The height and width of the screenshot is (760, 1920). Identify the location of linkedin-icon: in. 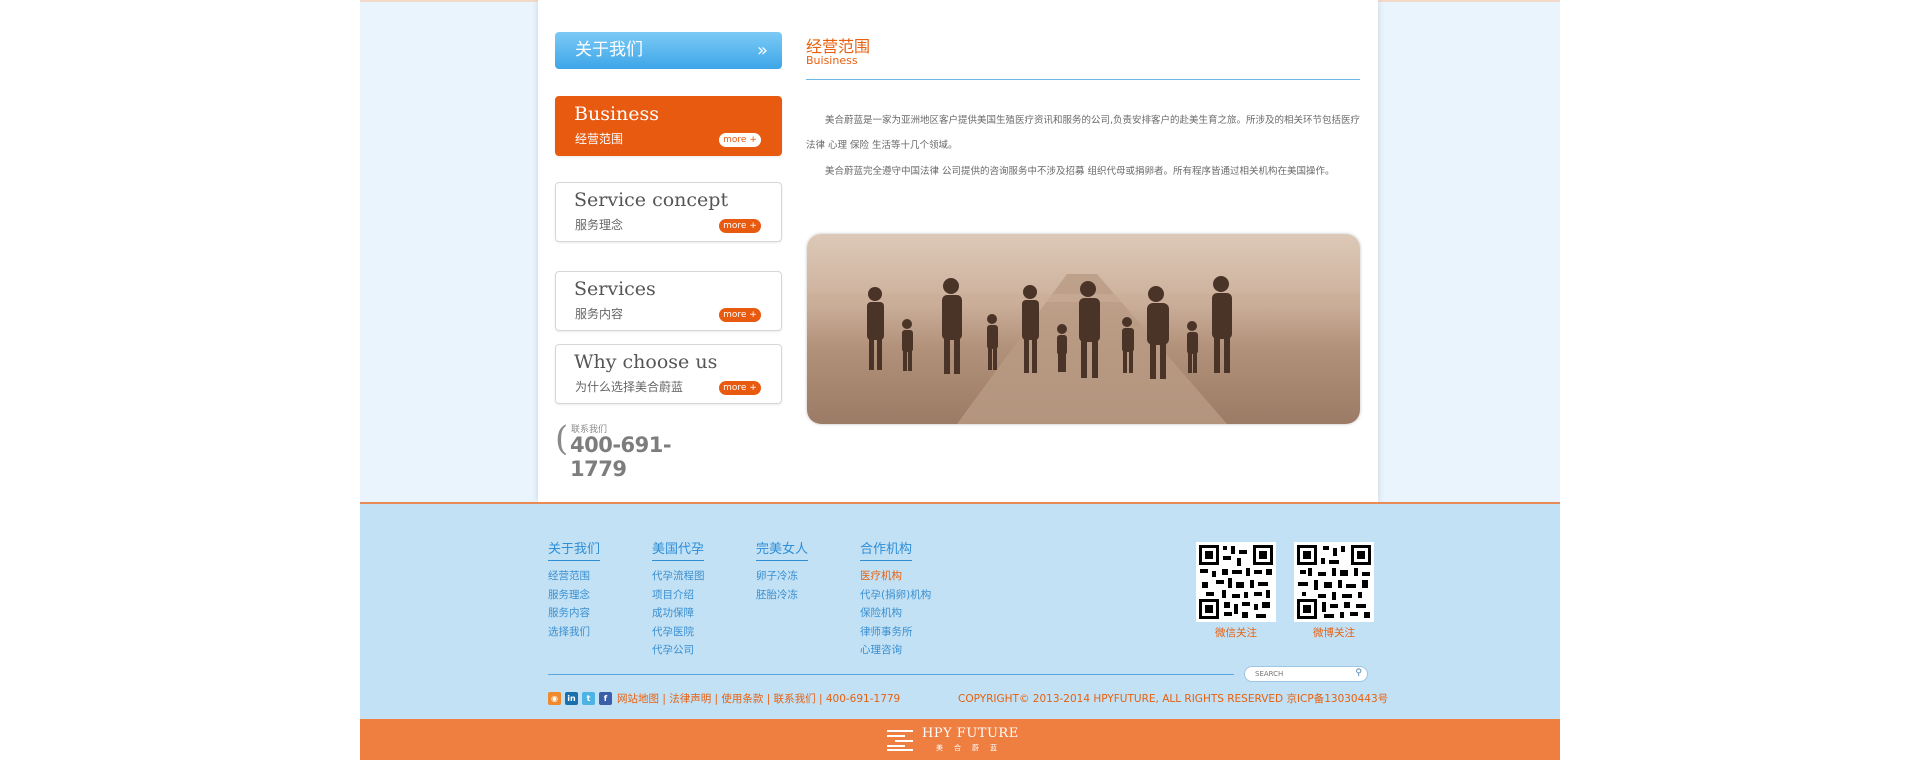
(571, 698).